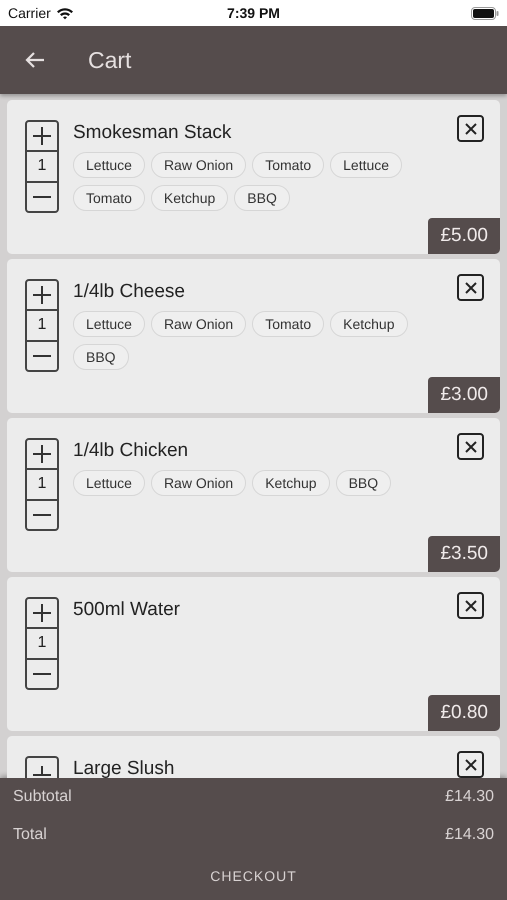 This screenshot has width=507, height=900. Describe the element at coordinates (485, 13) in the screenshot. I see `battery-icon` at that location.